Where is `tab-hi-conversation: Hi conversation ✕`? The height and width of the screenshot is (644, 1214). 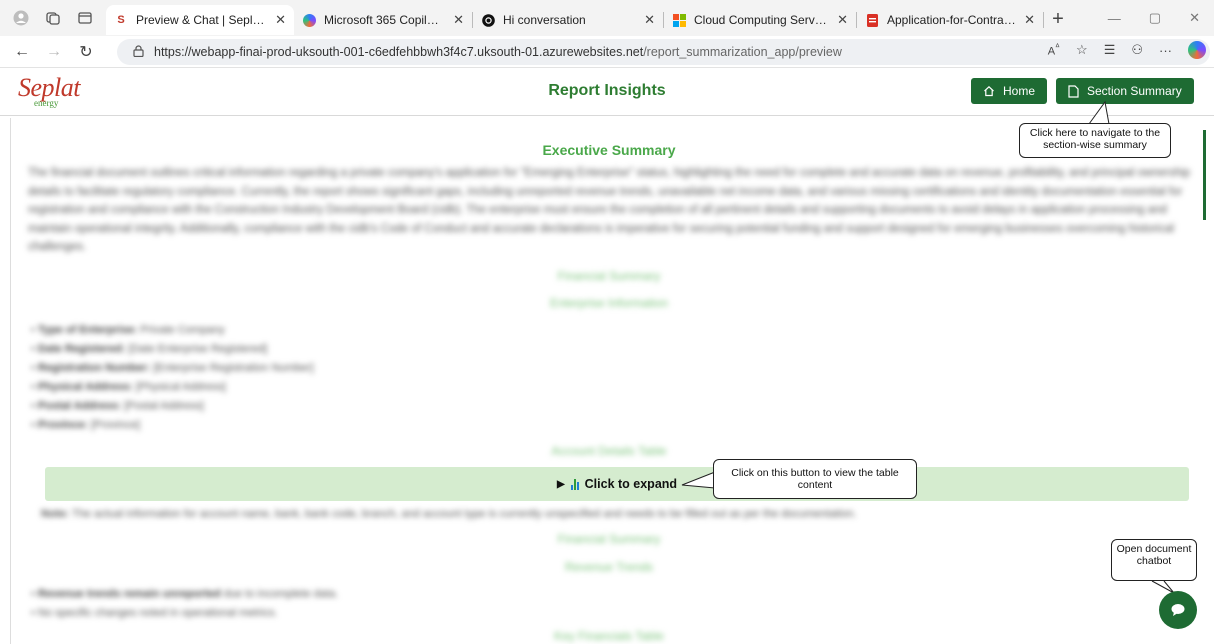
tab-hi-conversation: Hi conversation ✕ is located at coordinates (568, 20).